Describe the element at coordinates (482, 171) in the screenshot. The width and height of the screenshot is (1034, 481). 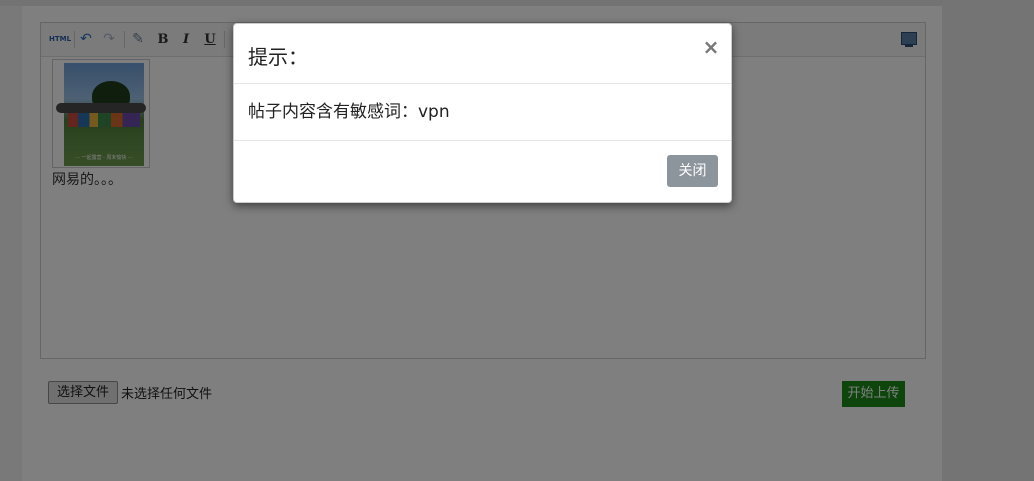
I see `modal-footer: 关闭` at that location.